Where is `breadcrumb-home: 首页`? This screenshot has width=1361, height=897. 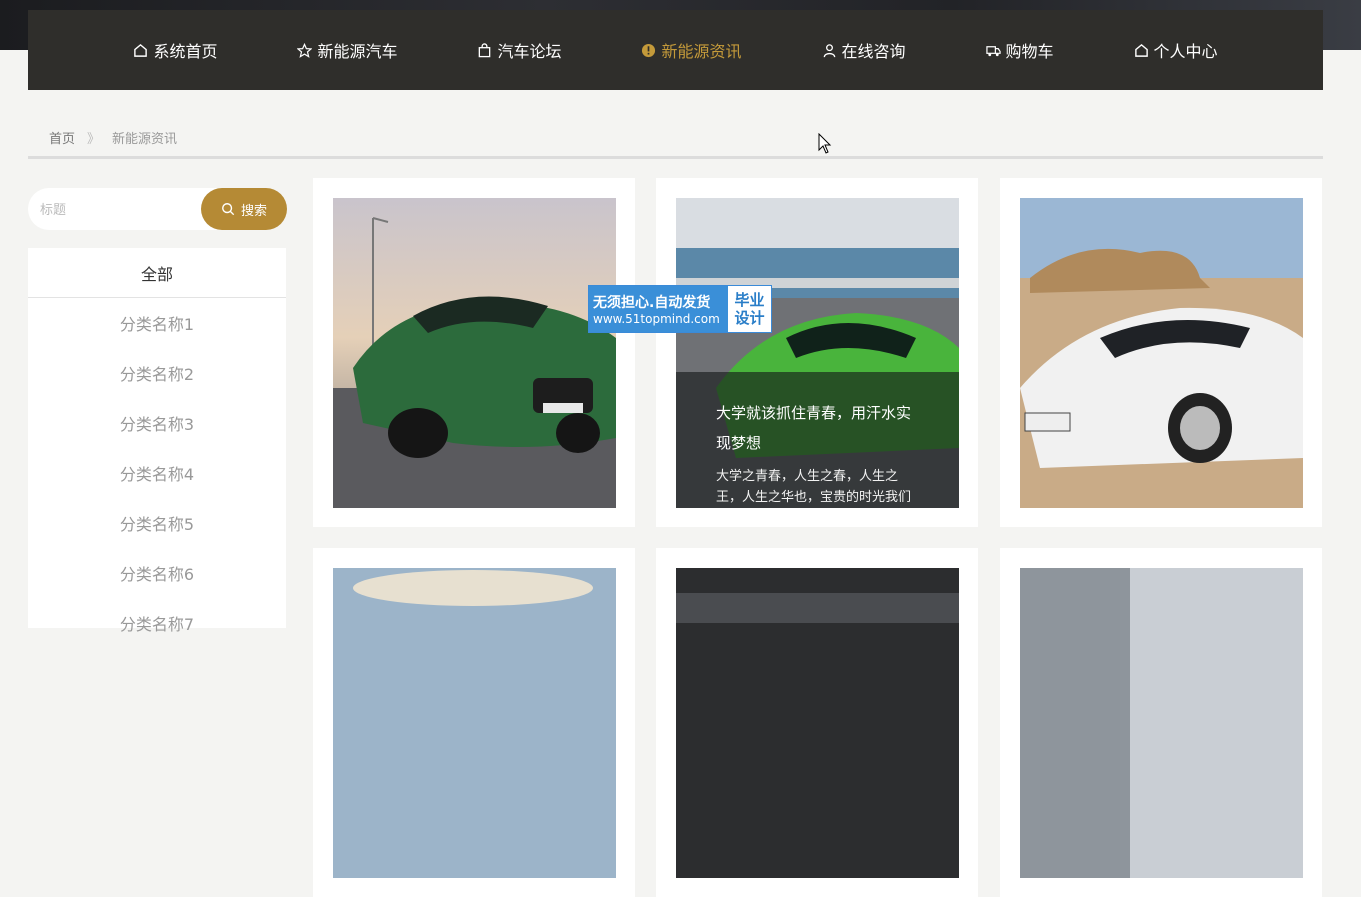
breadcrumb-home: 首页 is located at coordinates (62, 137).